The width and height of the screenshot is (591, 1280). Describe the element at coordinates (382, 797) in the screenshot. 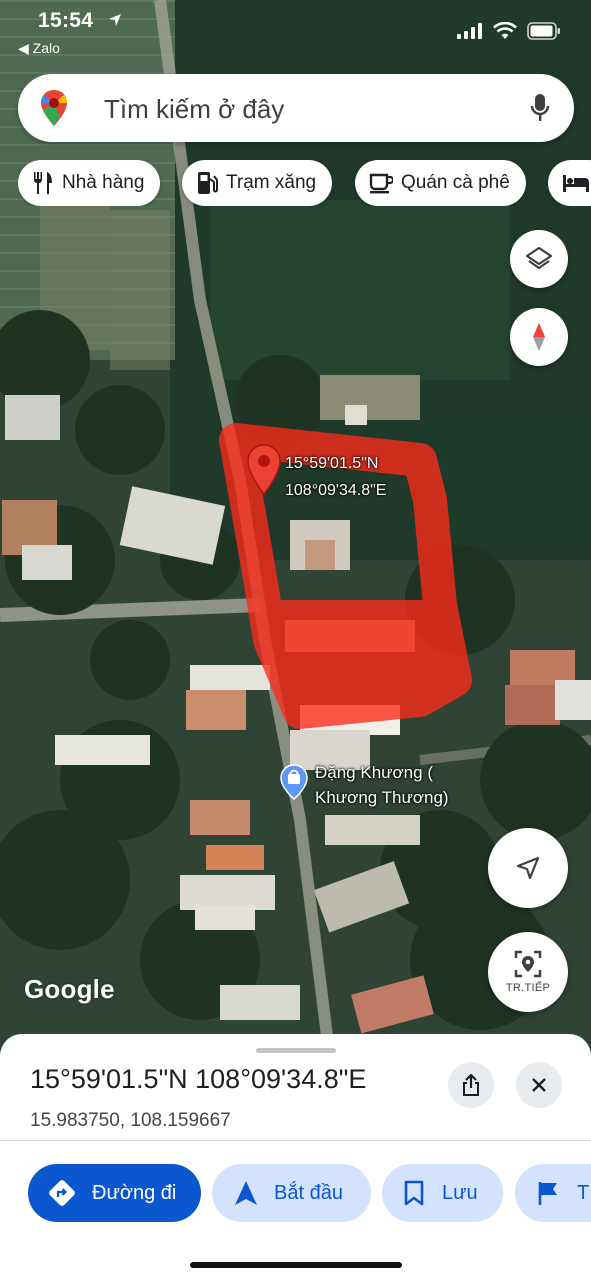

I see `poi-name-line2: Khương Thương)` at that location.